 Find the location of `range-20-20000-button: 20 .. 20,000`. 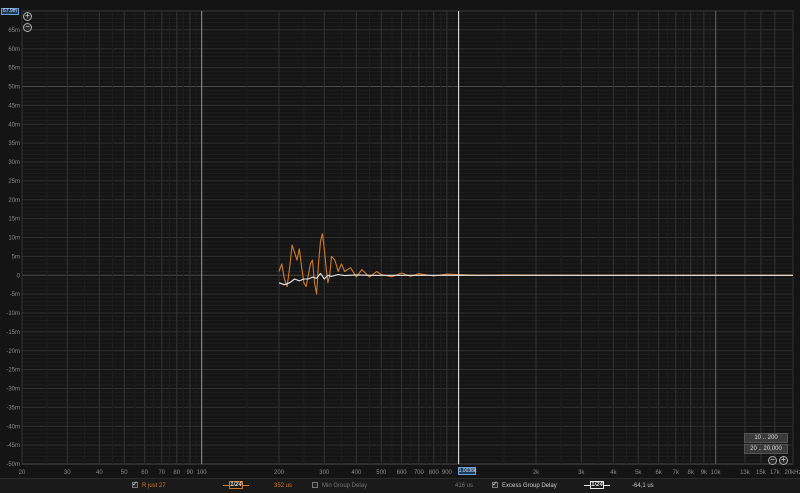

range-20-20000-button: 20 .. 20,000 is located at coordinates (766, 449).